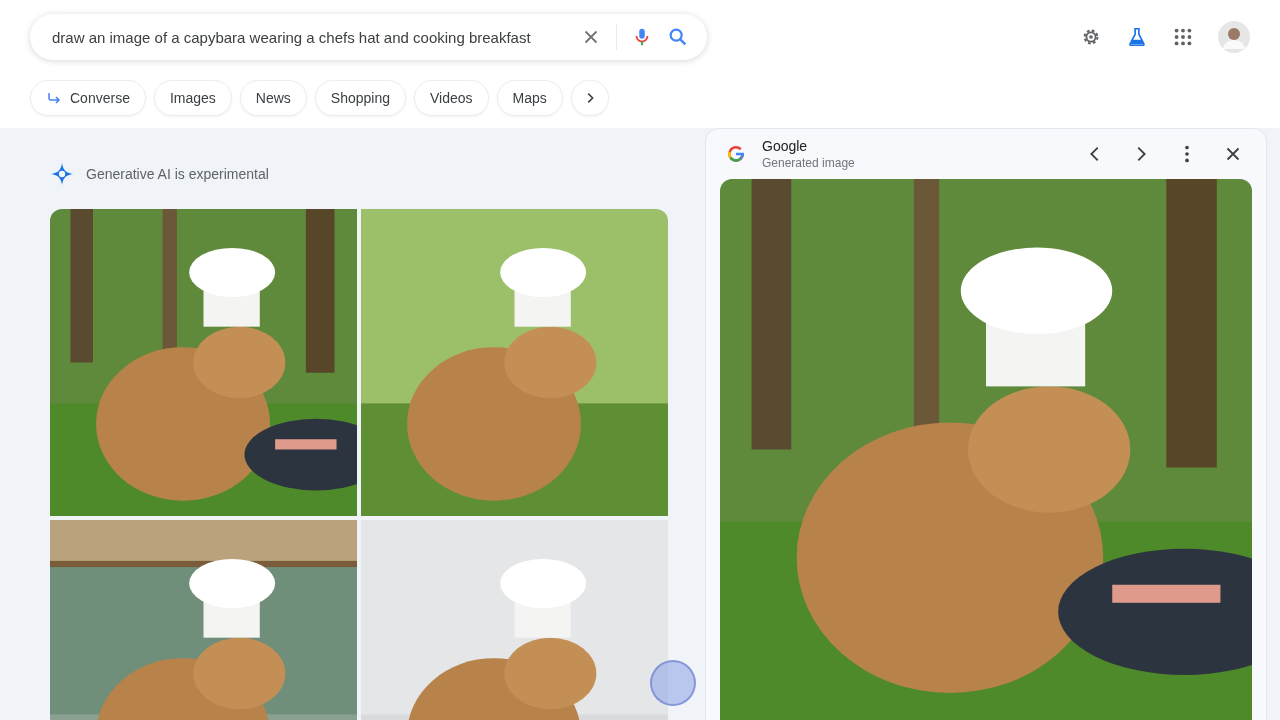  I want to click on ai-notice: Generative AI is experimental, so click(177, 174).